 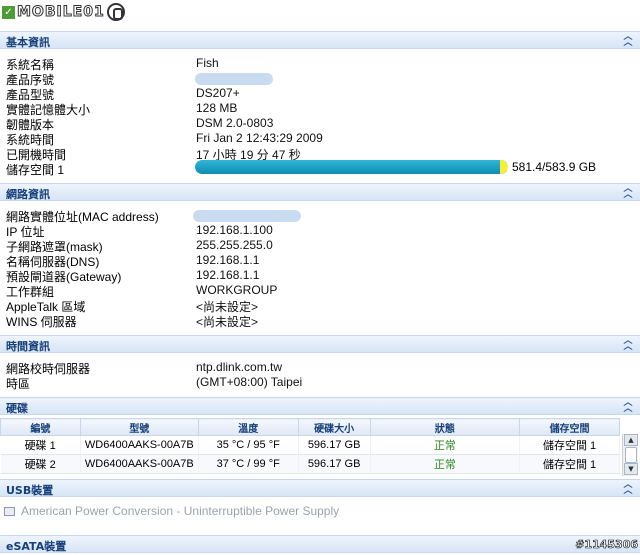 What do you see at coordinates (248, 427) in the screenshot?
I see `column-header-temperature: 溫度` at bounding box center [248, 427].